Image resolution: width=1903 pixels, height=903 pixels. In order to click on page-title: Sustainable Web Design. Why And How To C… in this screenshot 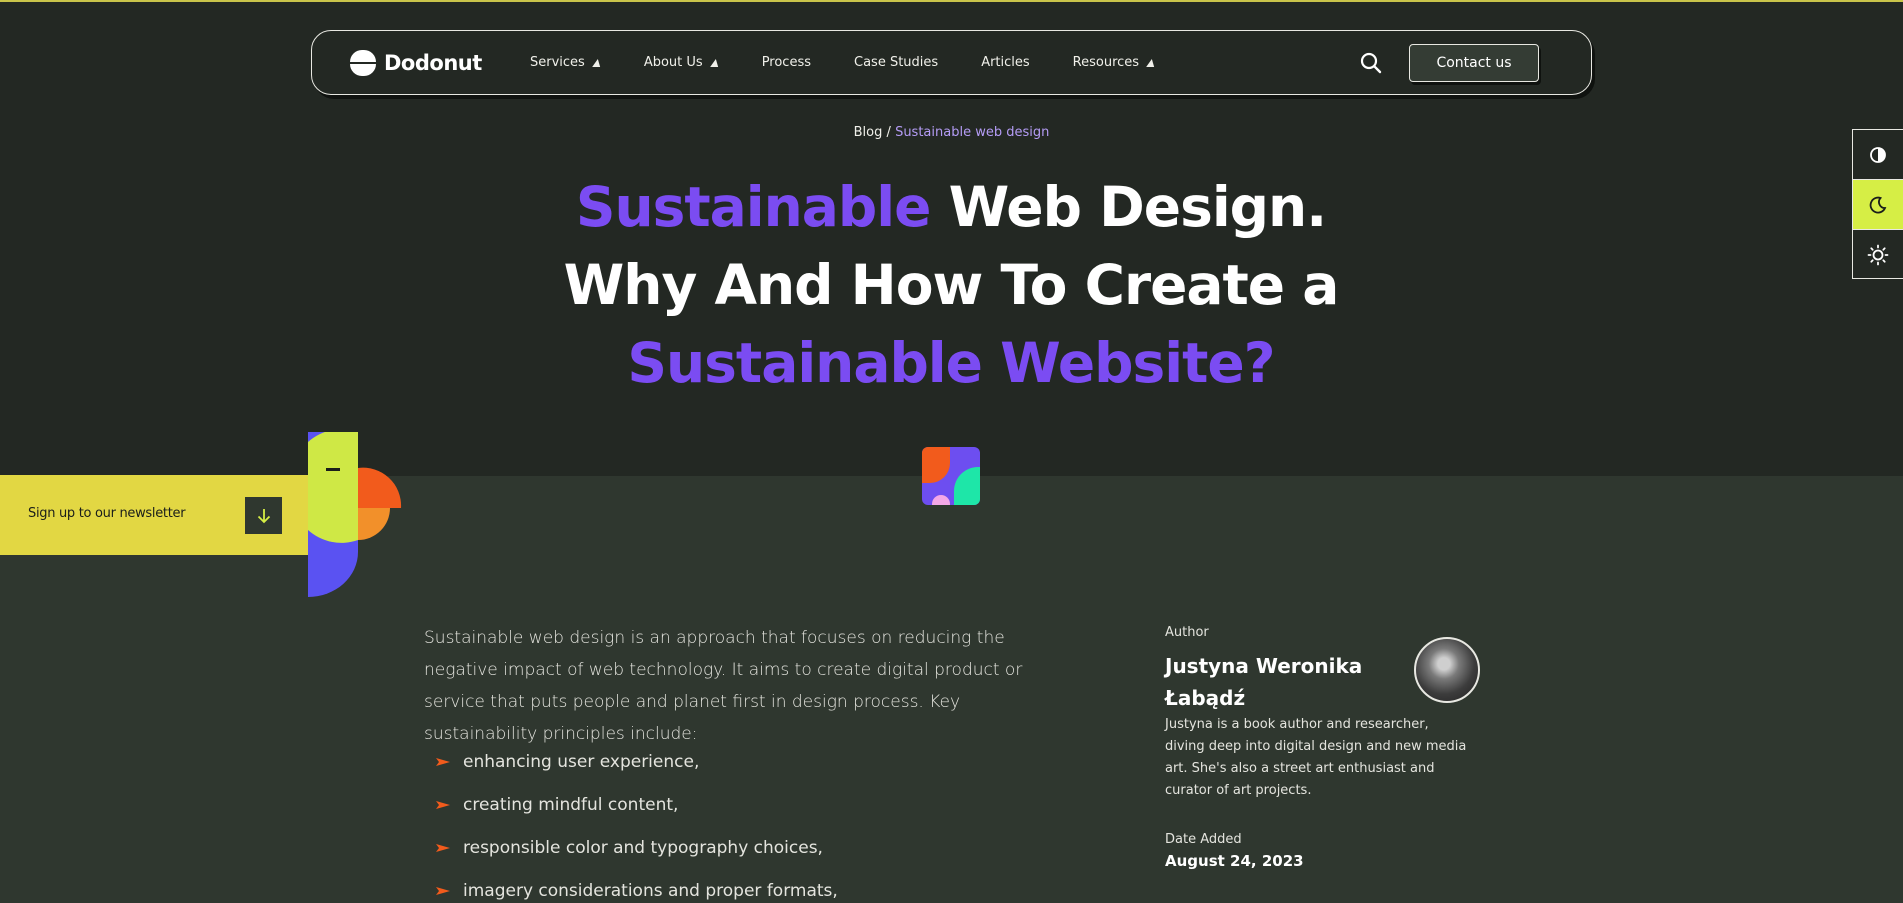, I will do `click(951, 285)`.